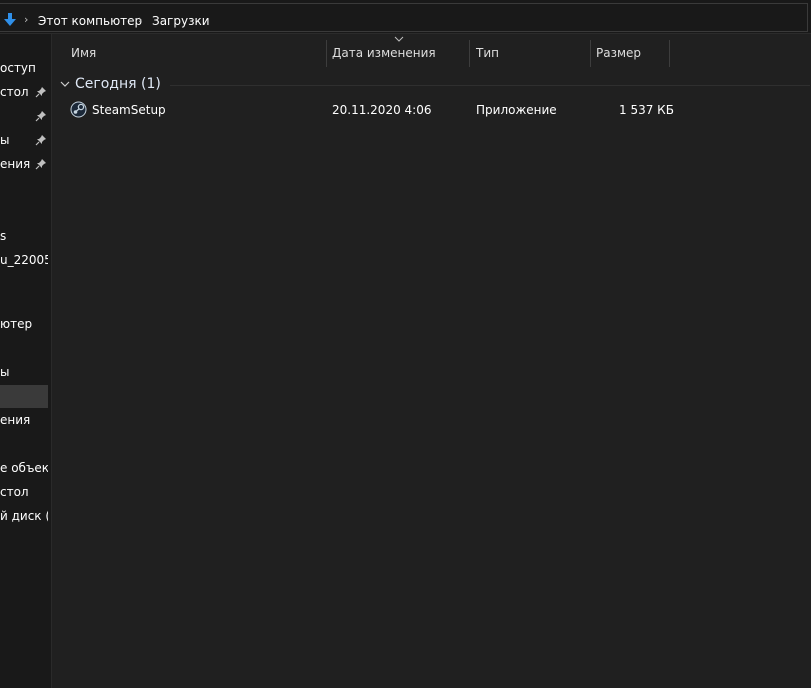 The width and height of the screenshot is (811, 688). I want to click on column-header-name: Имя, so click(189, 52).